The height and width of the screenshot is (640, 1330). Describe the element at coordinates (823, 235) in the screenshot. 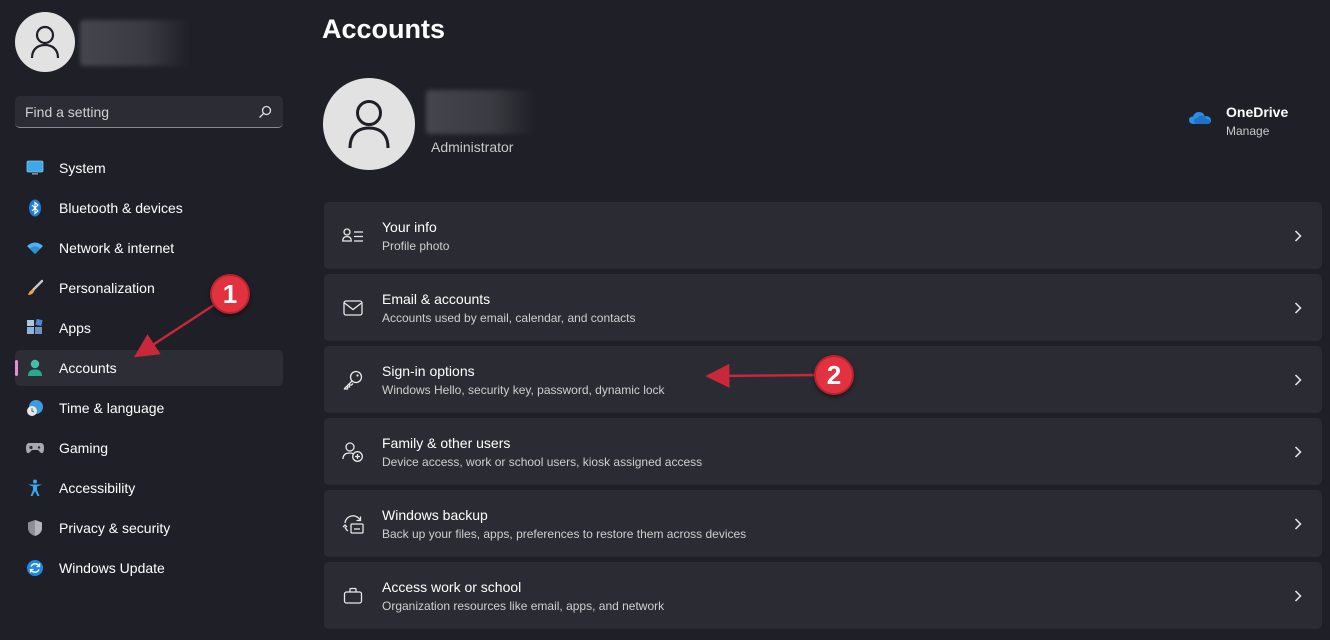

I see `card-your-info: Your info Profile photo` at that location.